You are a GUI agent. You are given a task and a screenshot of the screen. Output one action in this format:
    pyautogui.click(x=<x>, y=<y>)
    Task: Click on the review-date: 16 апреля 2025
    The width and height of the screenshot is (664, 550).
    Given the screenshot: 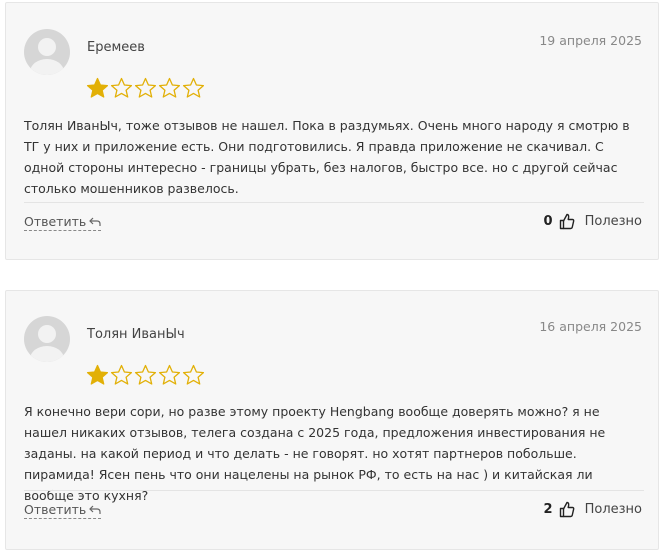 What is the action you would take?
    pyautogui.click(x=590, y=326)
    